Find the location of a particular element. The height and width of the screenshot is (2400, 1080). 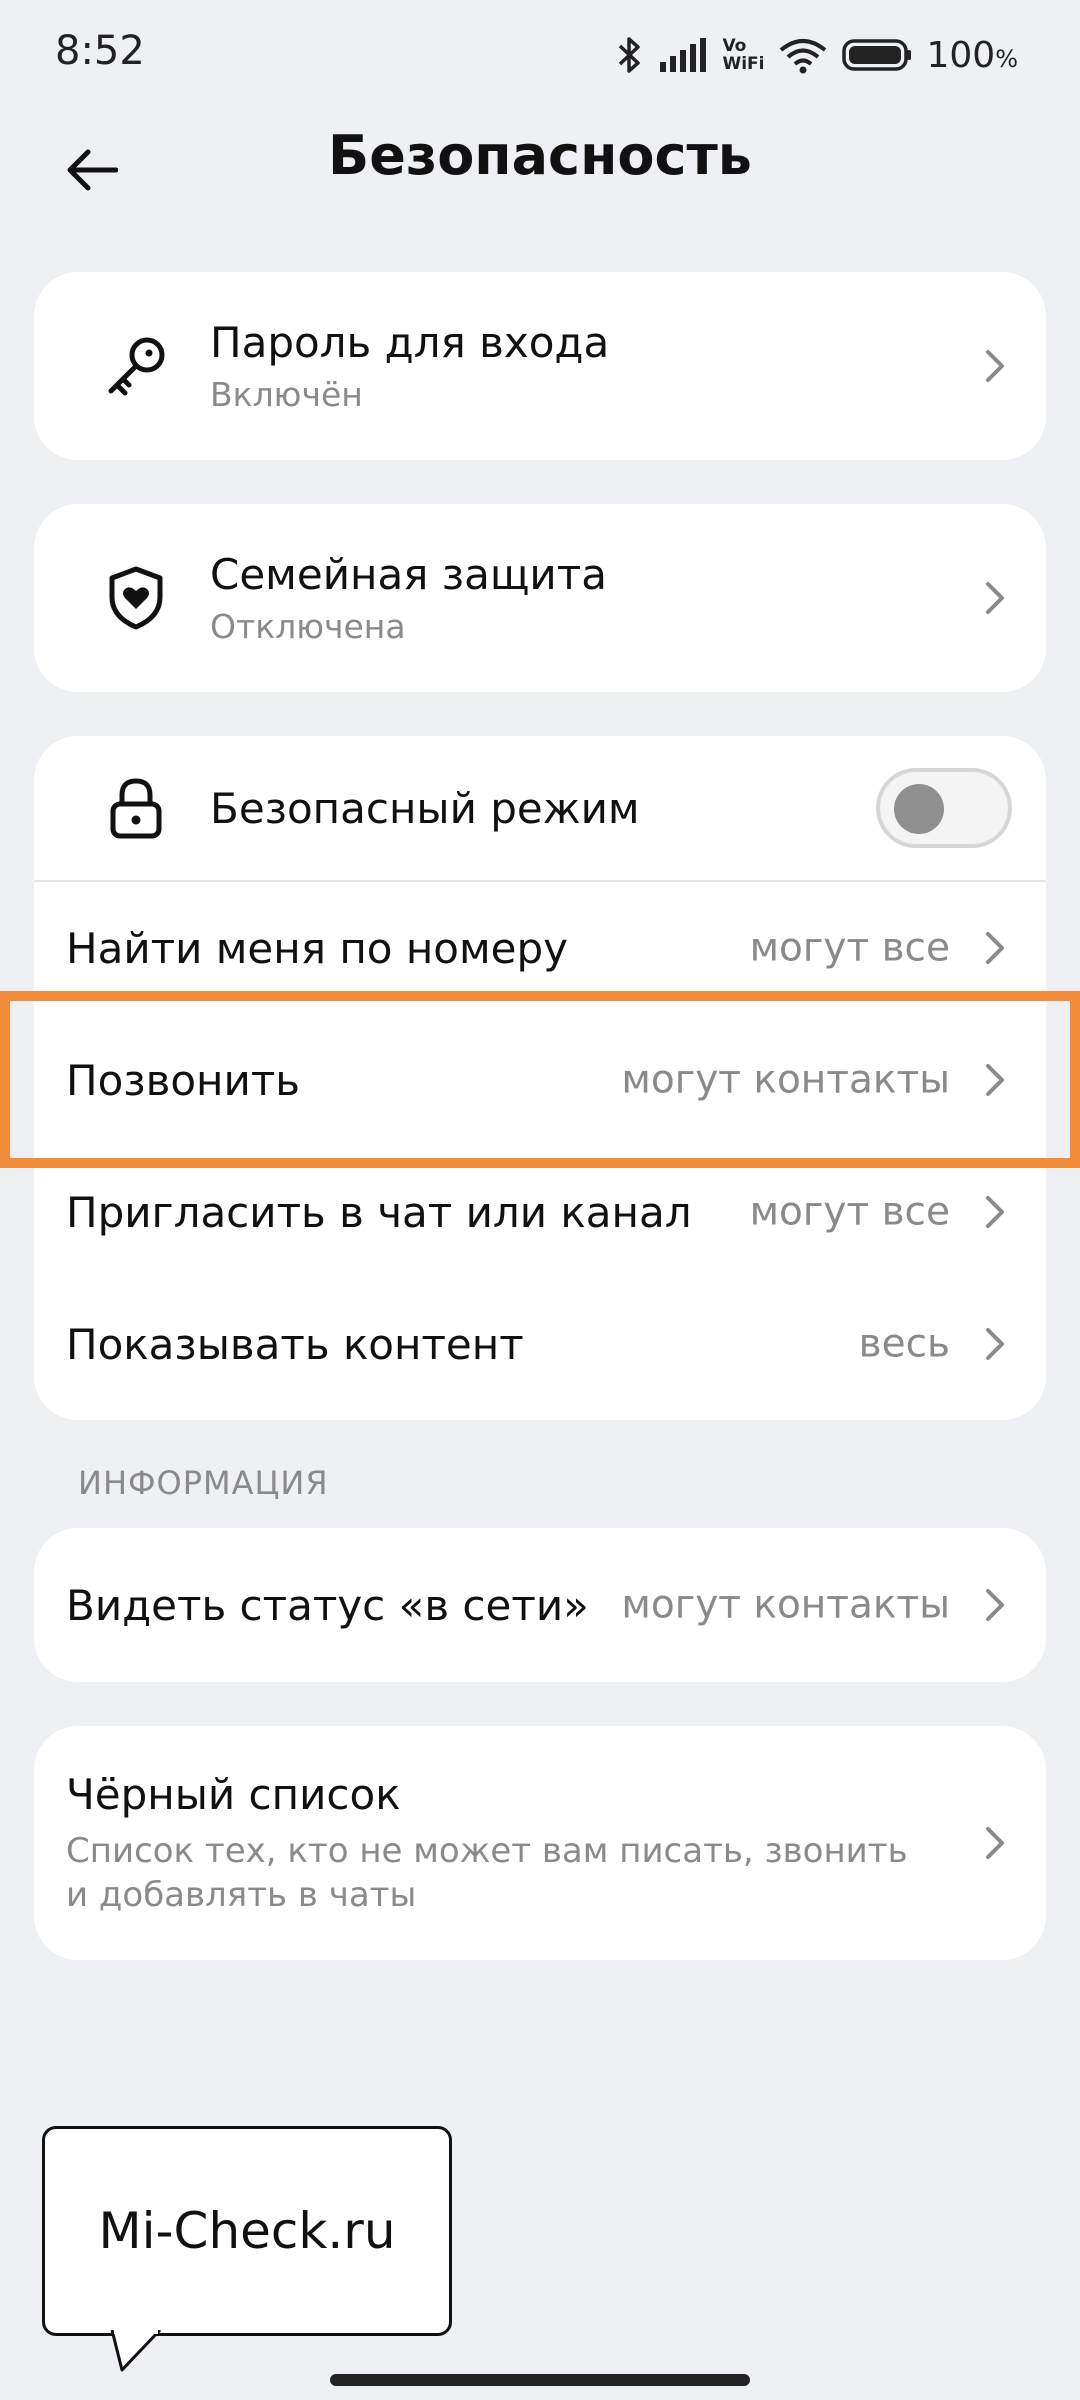

family-protection-row: Семейная защита Отключена is located at coordinates (540, 598).